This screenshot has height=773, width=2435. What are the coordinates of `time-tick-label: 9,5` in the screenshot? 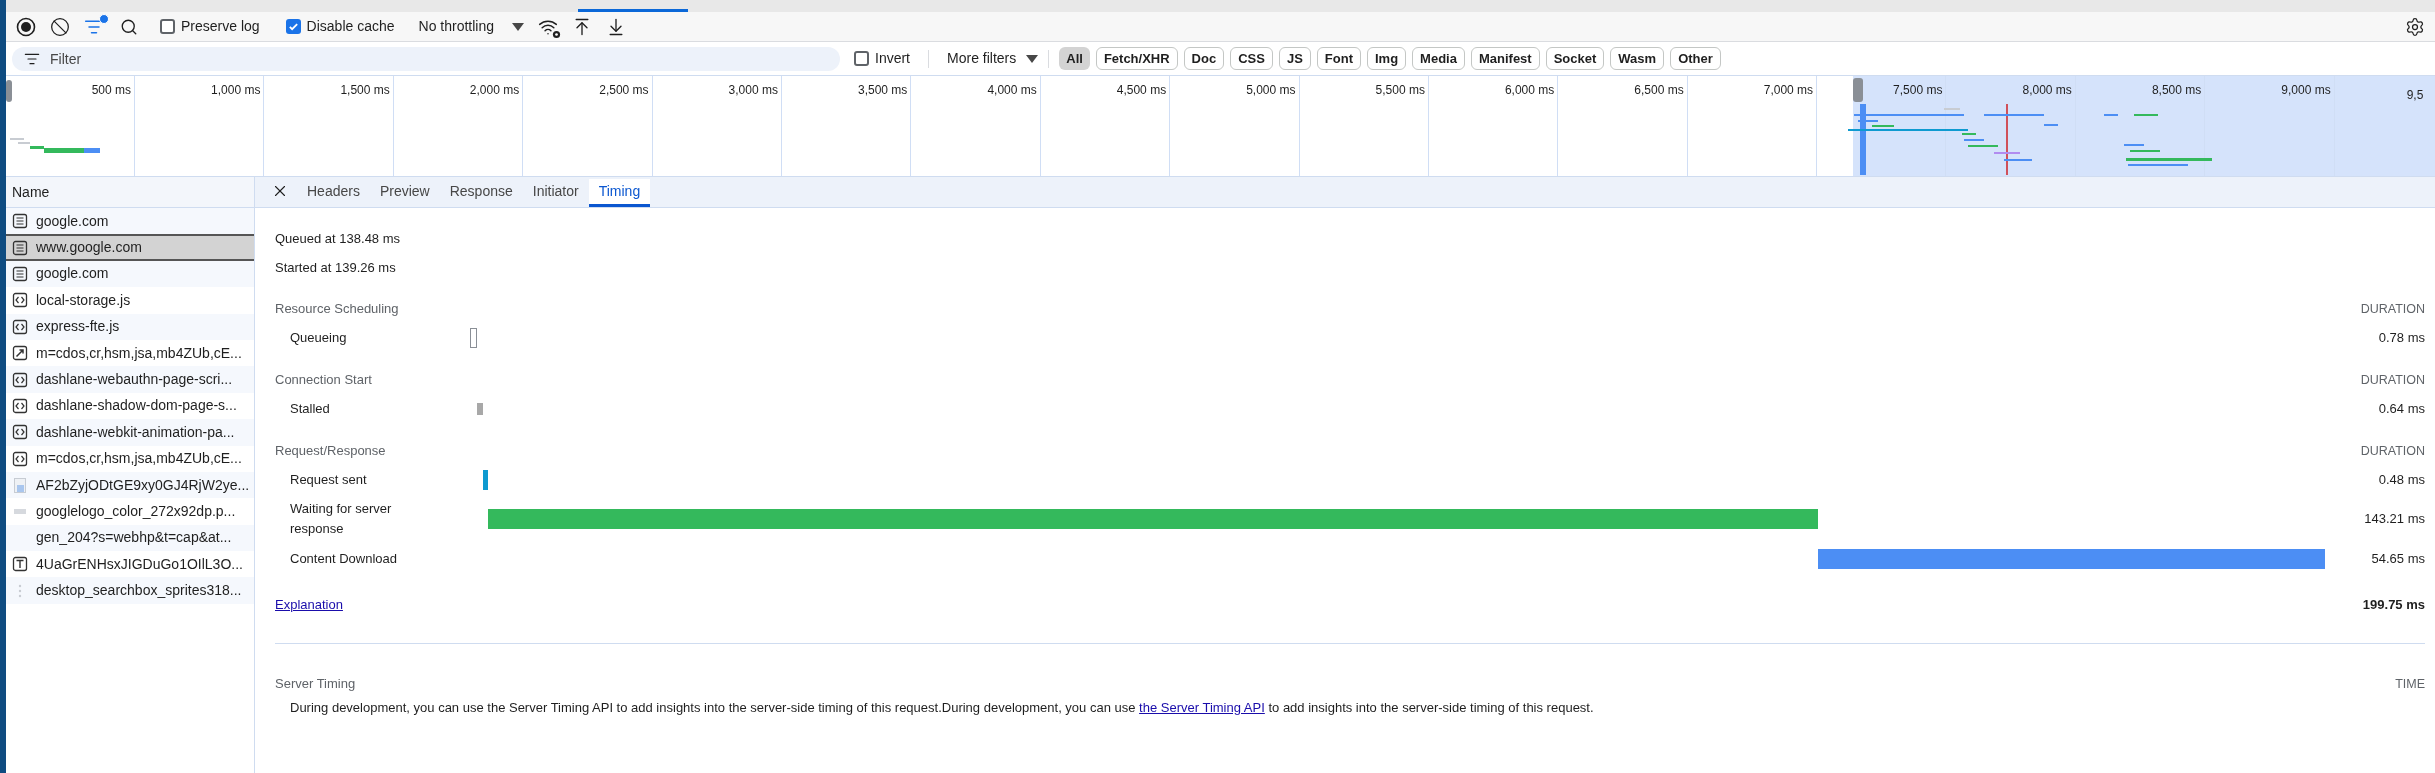 It's located at (2415, 95).